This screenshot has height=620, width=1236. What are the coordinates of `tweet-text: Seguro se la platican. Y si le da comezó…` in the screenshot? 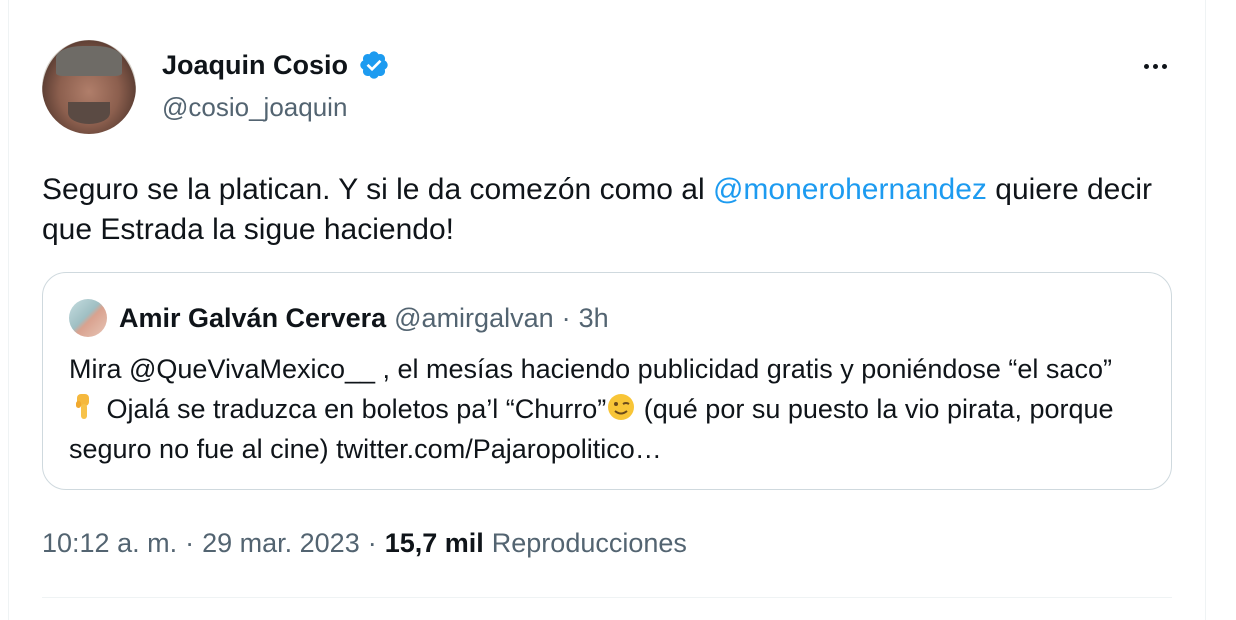 It's located at (612, 210).